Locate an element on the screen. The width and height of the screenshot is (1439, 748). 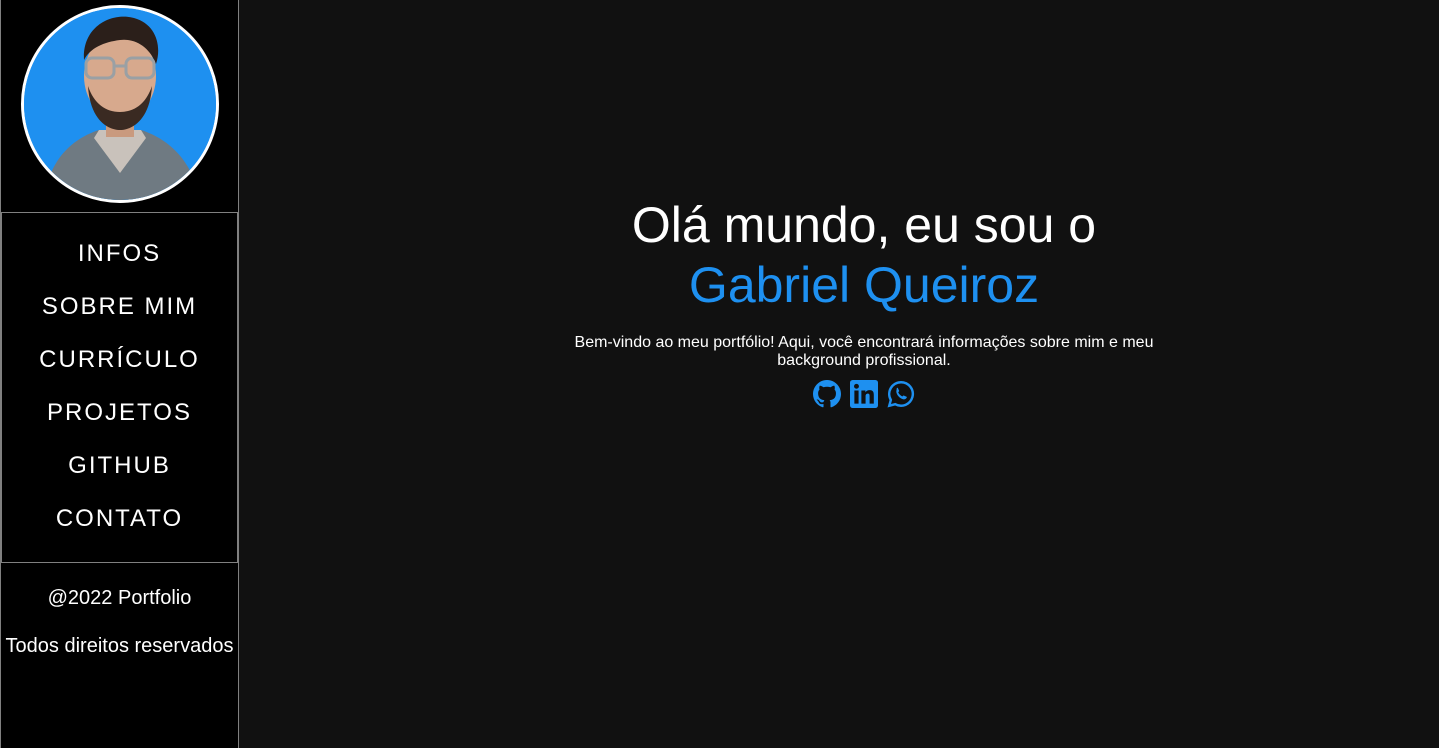
footer-rights: Todos direitos reservados is located at coordinates (119, 646).